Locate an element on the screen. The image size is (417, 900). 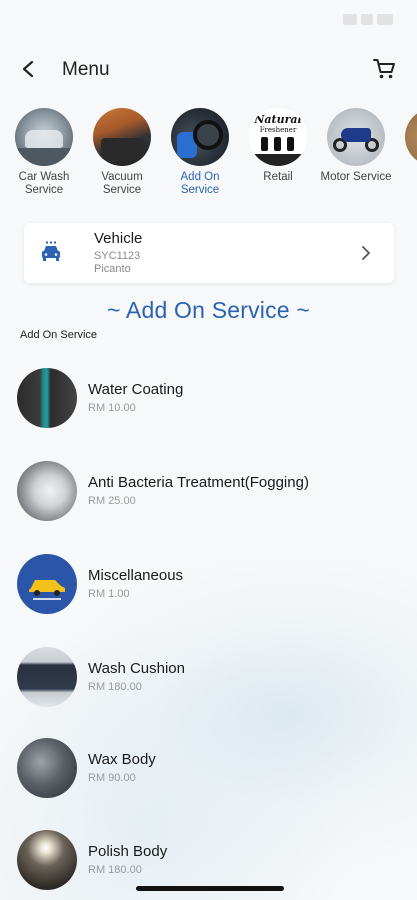
item-name: Miscellaneous is located at coordinates (136, 575).